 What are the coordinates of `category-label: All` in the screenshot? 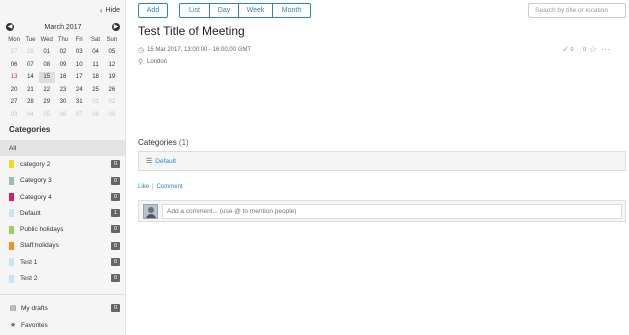 It's located at (13, 148).